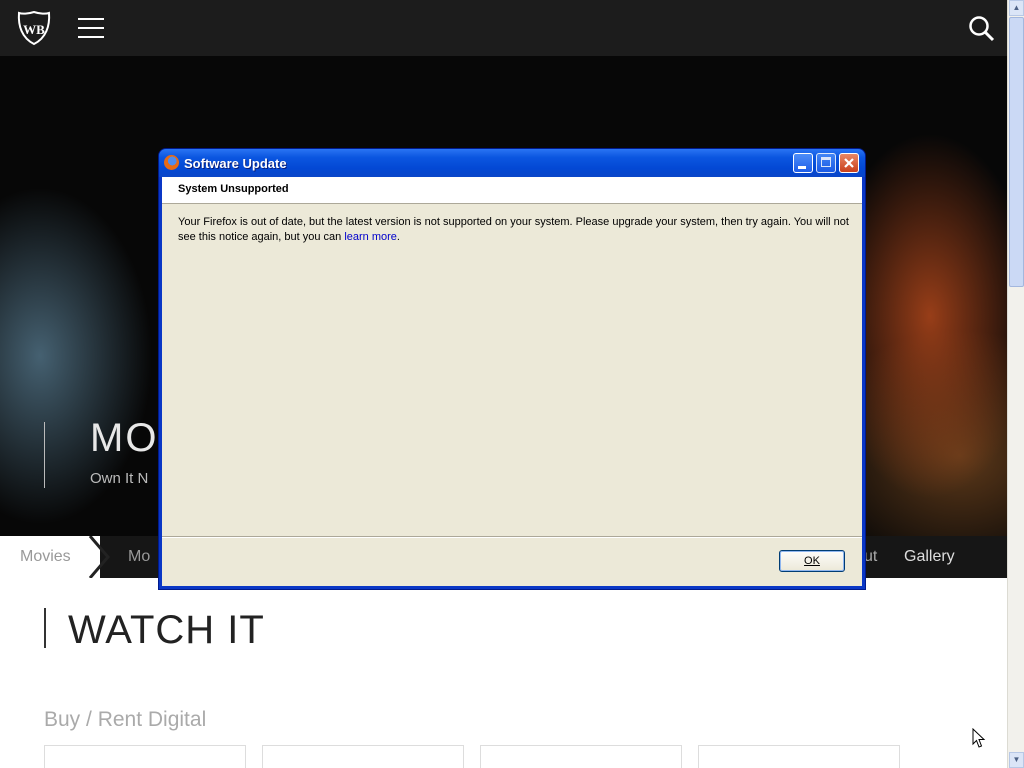  I want to click on scroll-down-arrow-icon: ▼, so click(1016, 760).